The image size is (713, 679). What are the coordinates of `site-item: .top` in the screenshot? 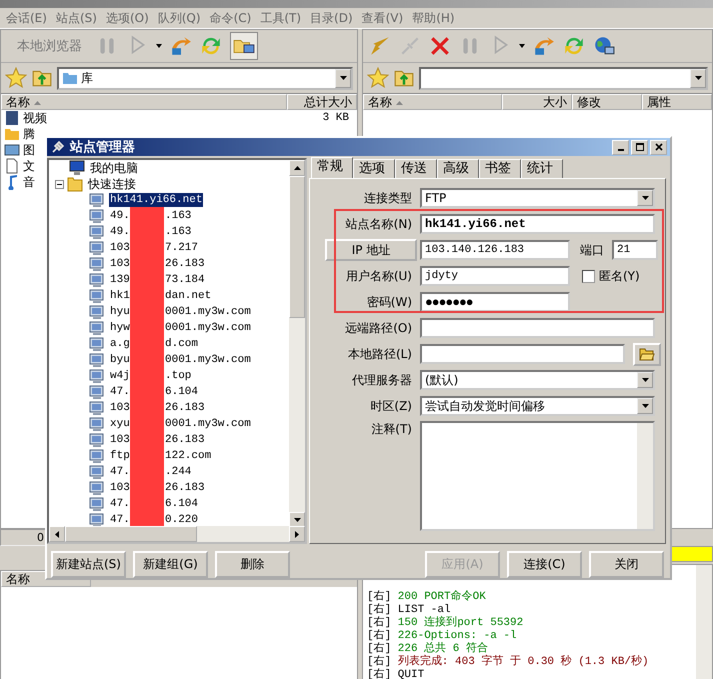 It's located at (178, 376).